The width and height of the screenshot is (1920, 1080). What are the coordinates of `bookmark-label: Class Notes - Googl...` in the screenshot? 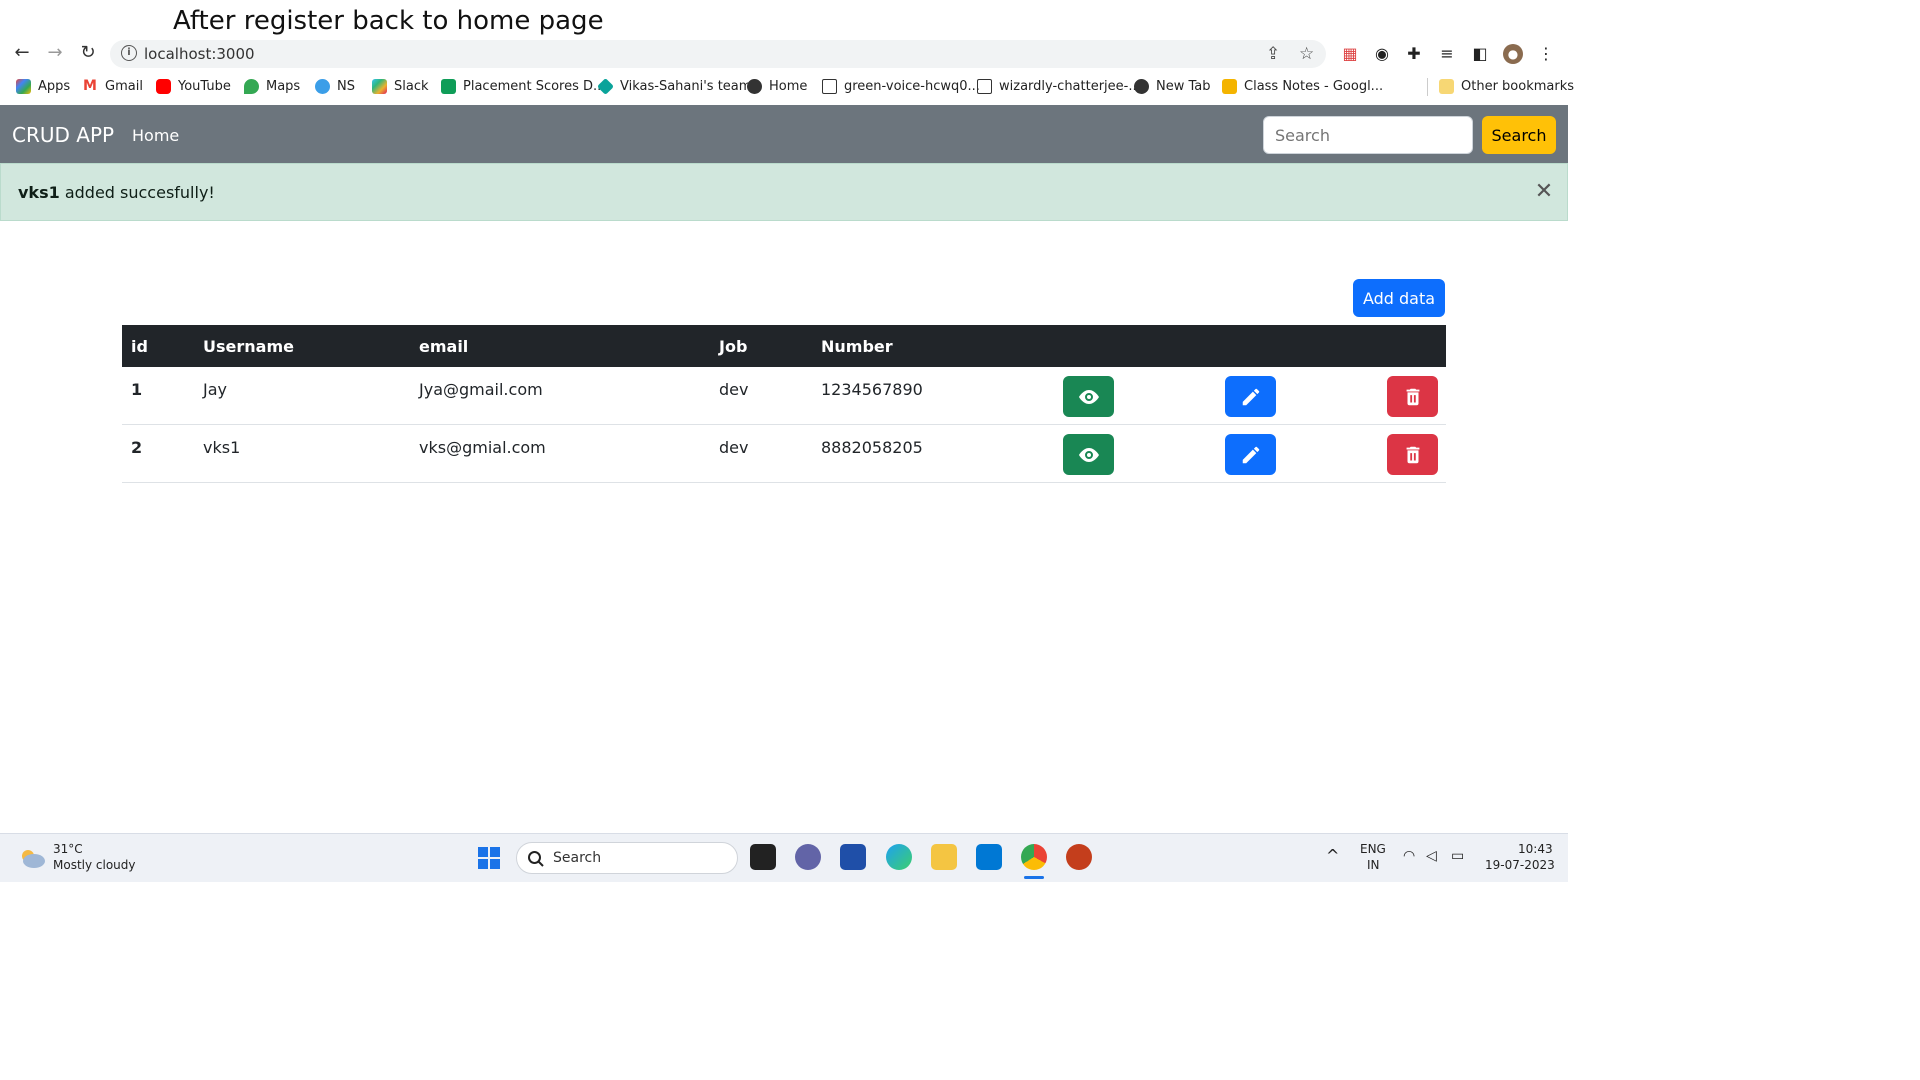 It's located at (1314, 86).